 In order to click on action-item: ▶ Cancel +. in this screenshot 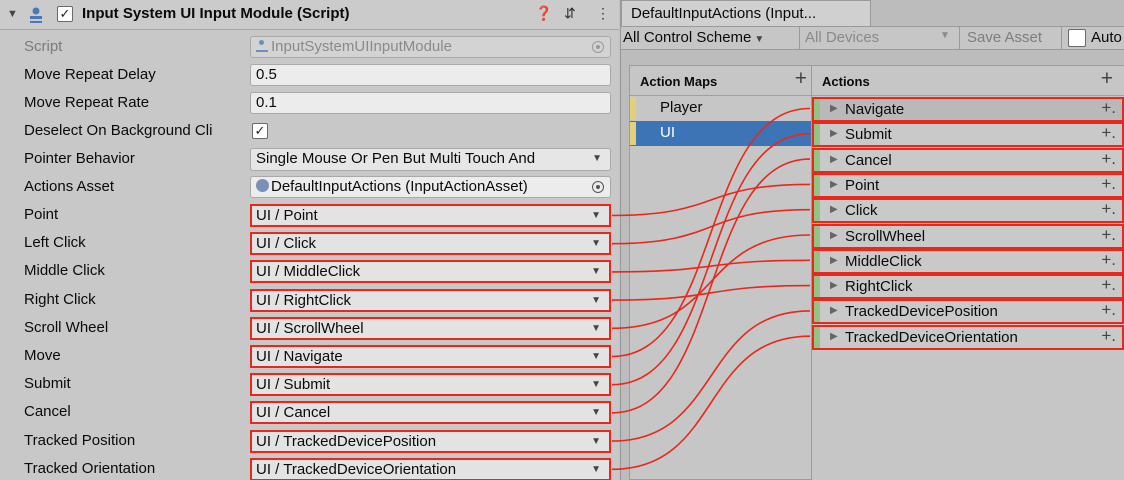, I will do `click(968, 160)`.